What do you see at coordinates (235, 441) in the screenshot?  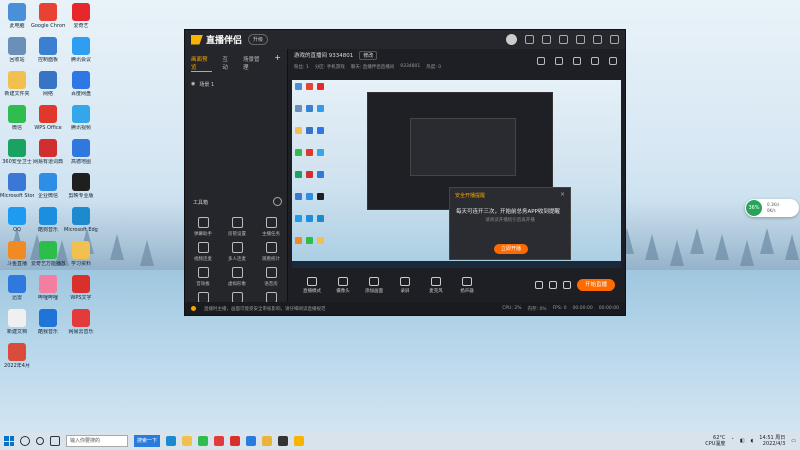 I see `wps-taskbar-icon` at bounding box center [235, 441].